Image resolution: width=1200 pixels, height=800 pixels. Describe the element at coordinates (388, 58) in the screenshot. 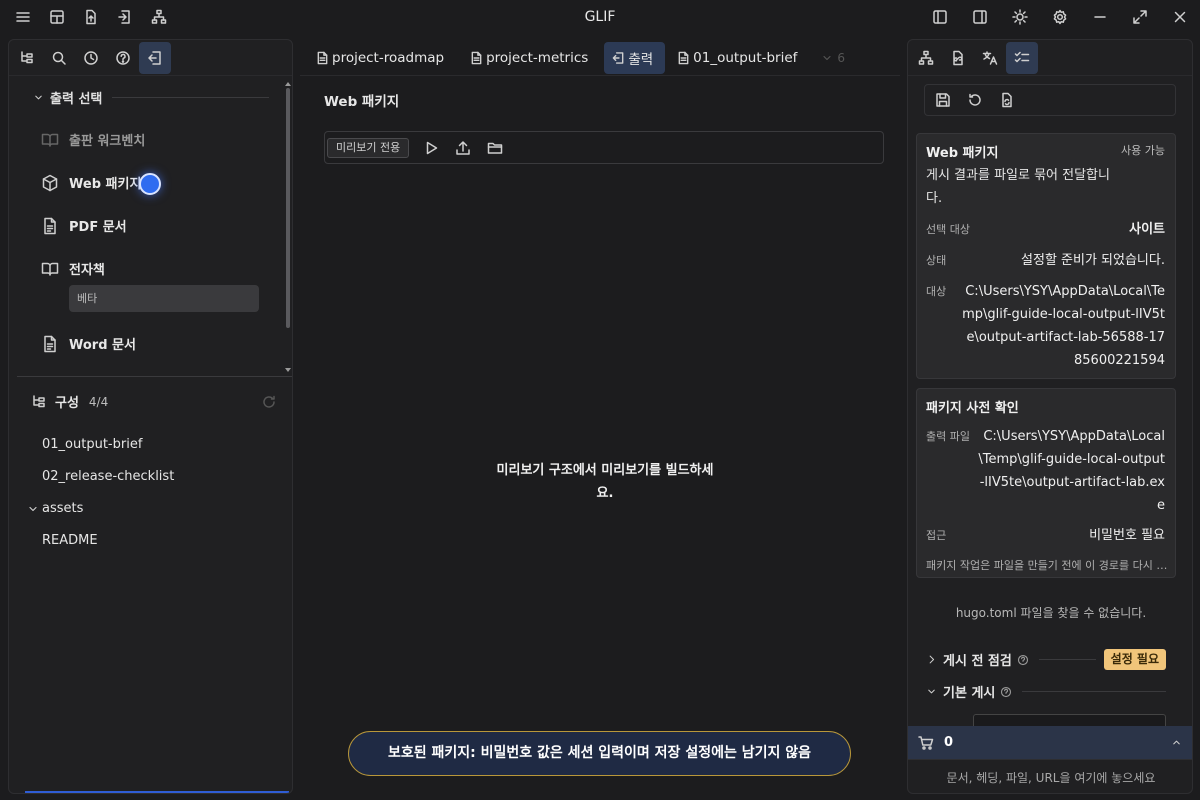

I see `tab-label: project-roadmap` at that location.